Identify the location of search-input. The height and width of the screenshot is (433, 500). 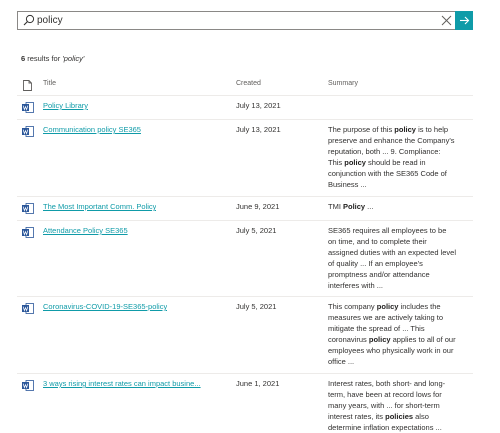
(234, 20).